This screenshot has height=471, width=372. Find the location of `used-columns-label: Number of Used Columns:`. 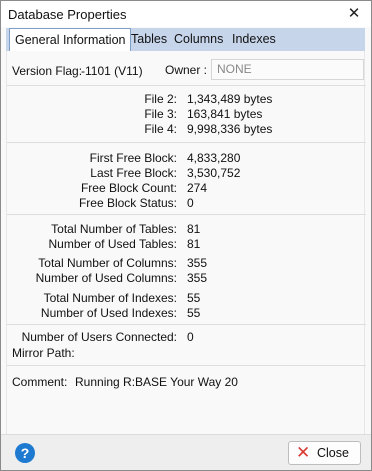

used-columns-label: Number of Used Columns: is located at coordinates (106, 278).